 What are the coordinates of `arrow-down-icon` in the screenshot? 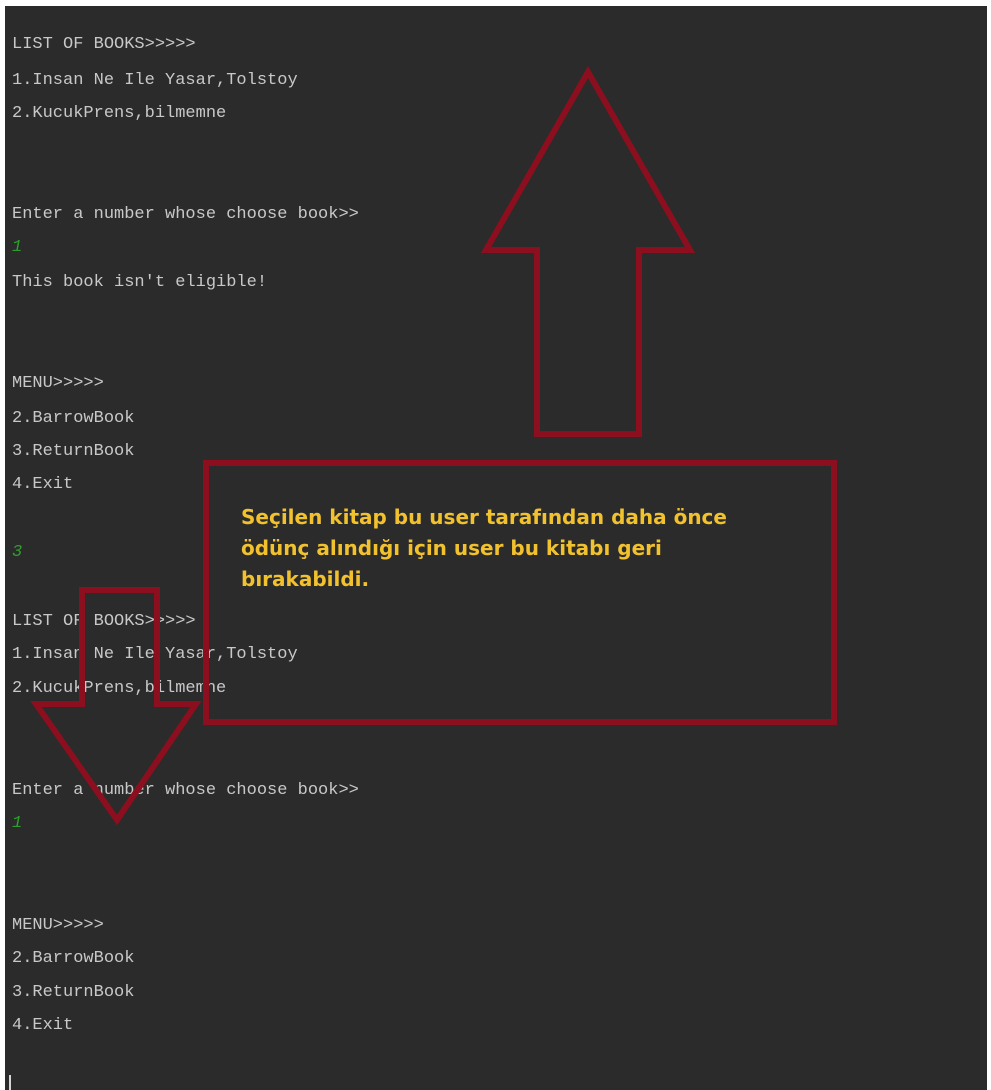 It's located at (116, 706).